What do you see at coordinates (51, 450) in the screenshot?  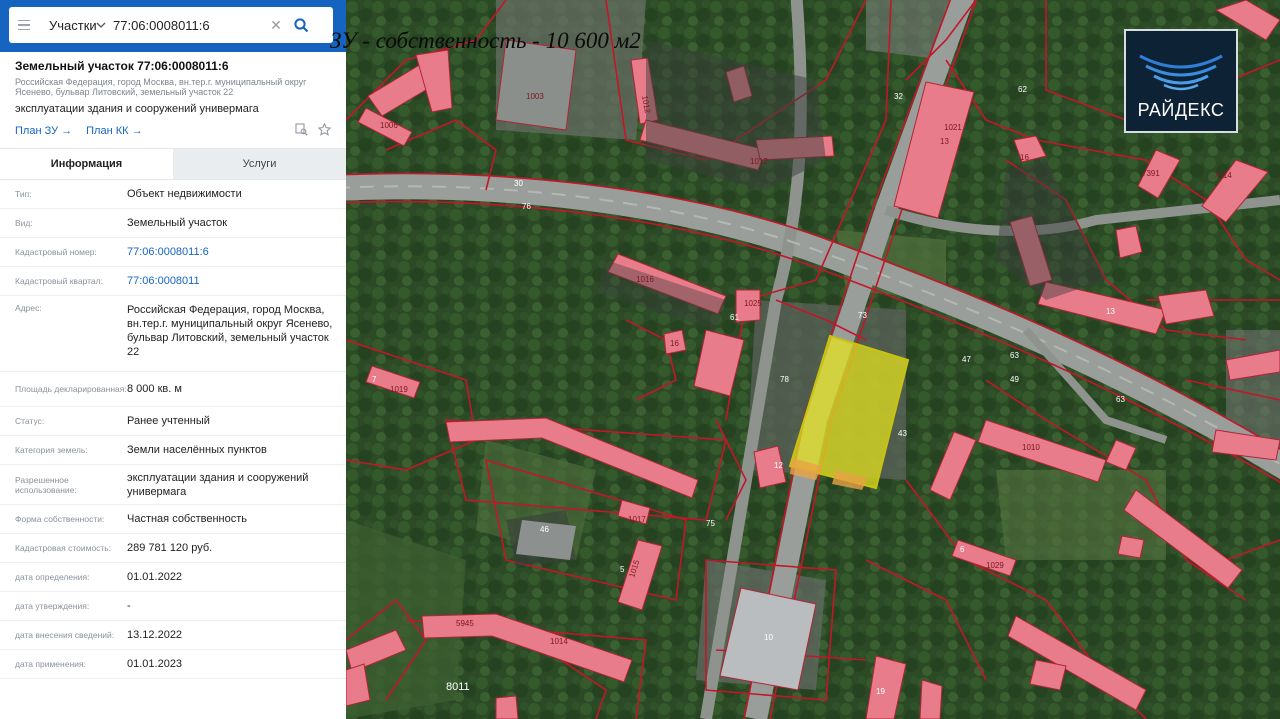 I see `attribute-label: Категория земель:` at bounding box center [51, 450].